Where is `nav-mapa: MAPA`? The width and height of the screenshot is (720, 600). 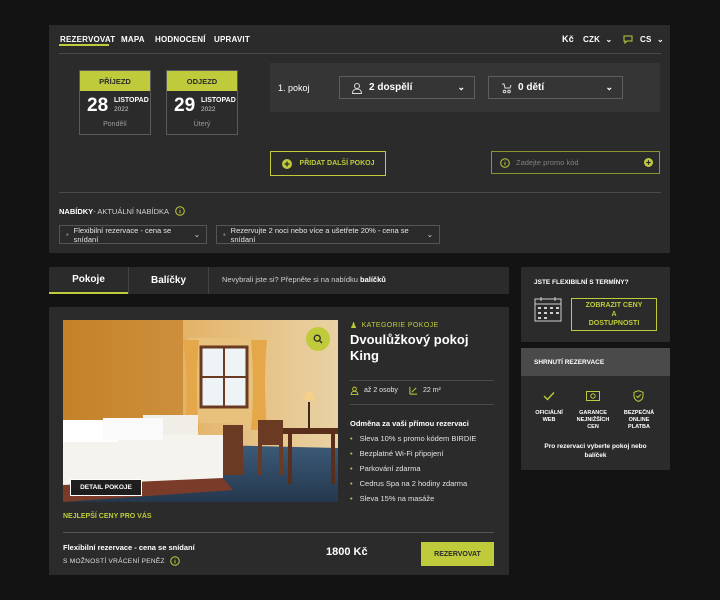
nav-mapa: MAPA is located at coordinates (133, 39).